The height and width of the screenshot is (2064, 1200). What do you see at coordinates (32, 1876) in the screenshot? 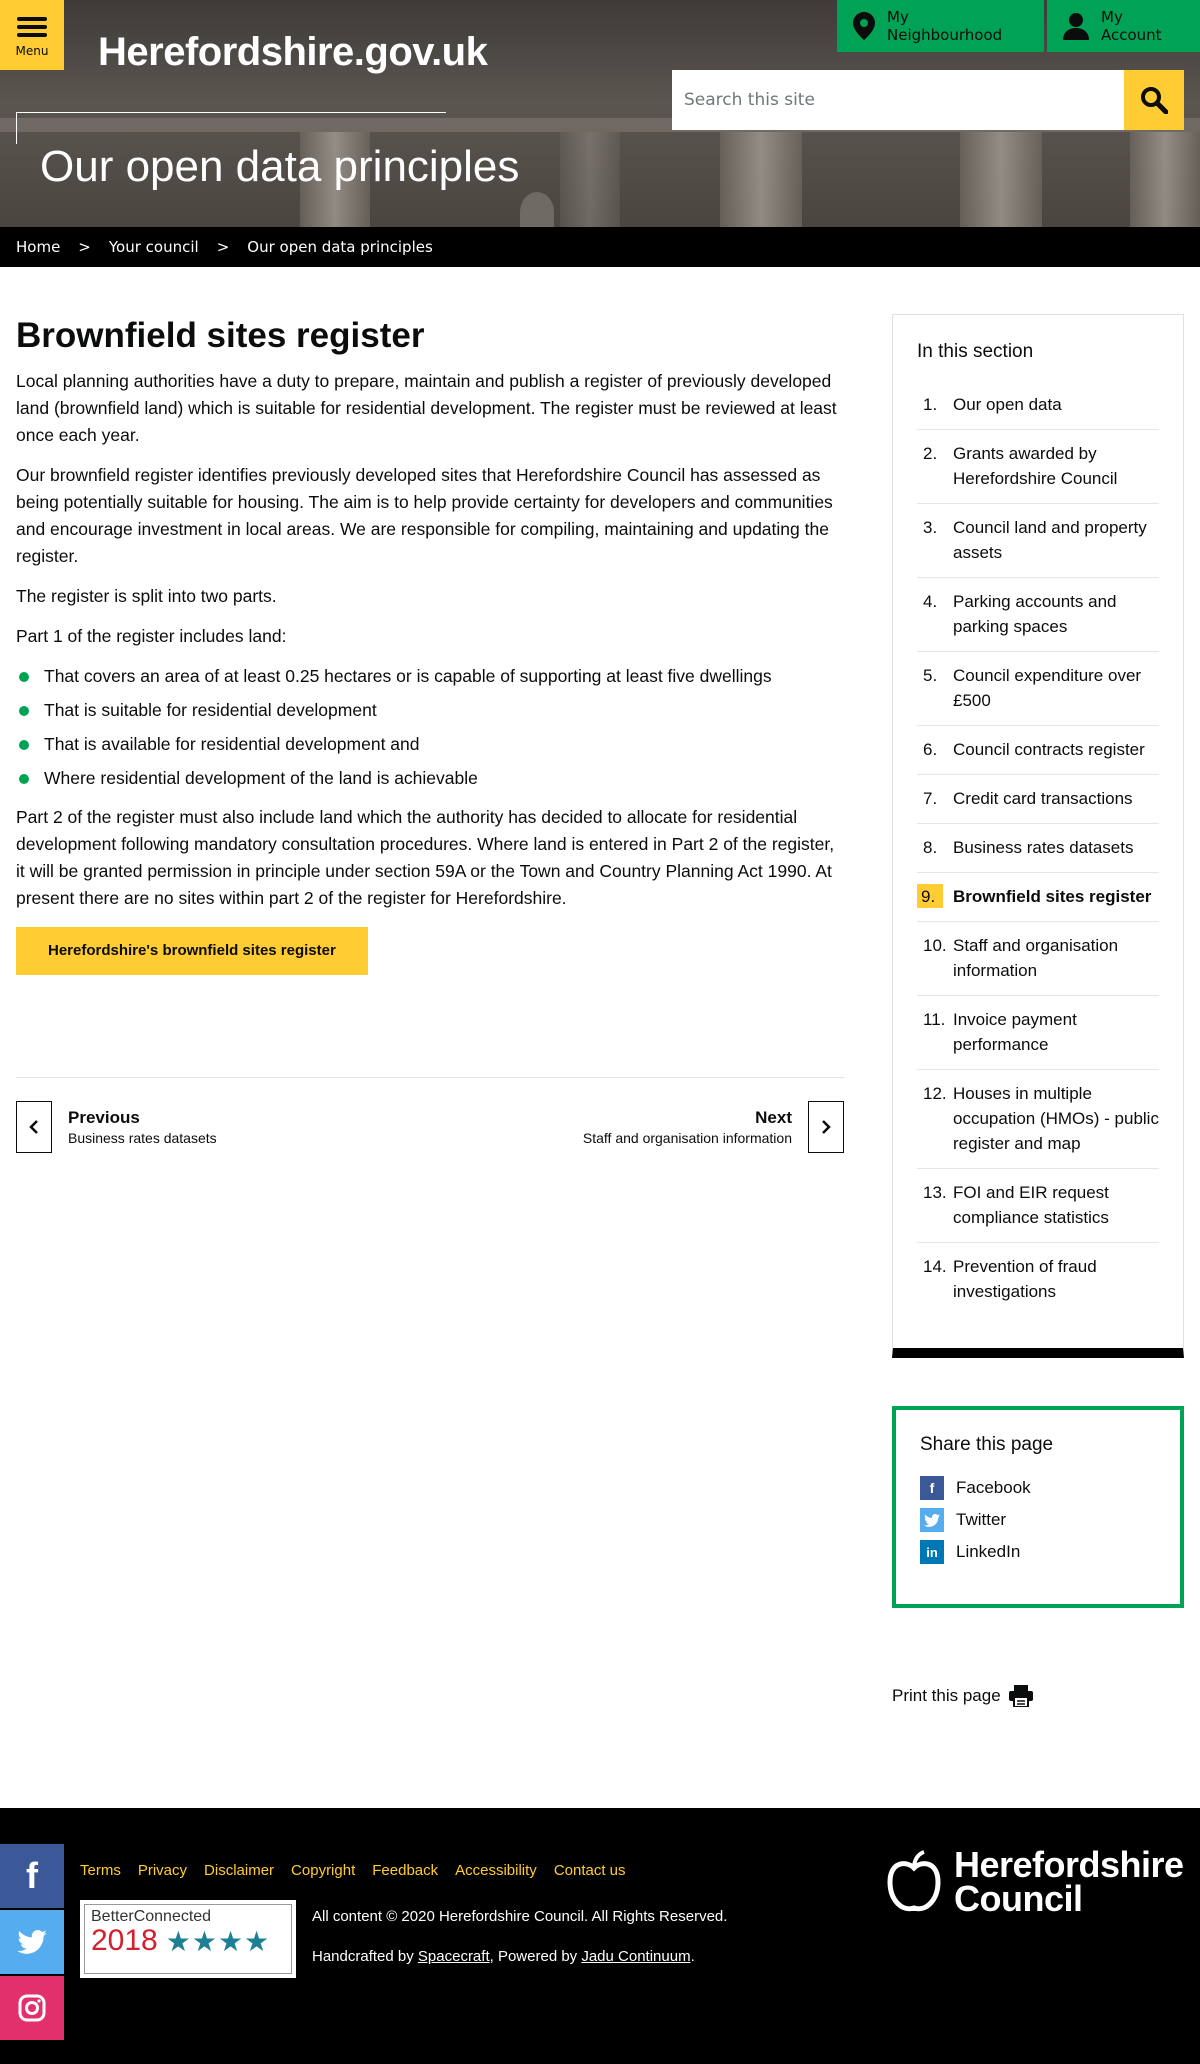
I see `facebook-icon: f` at bounding box center [32, 1876].